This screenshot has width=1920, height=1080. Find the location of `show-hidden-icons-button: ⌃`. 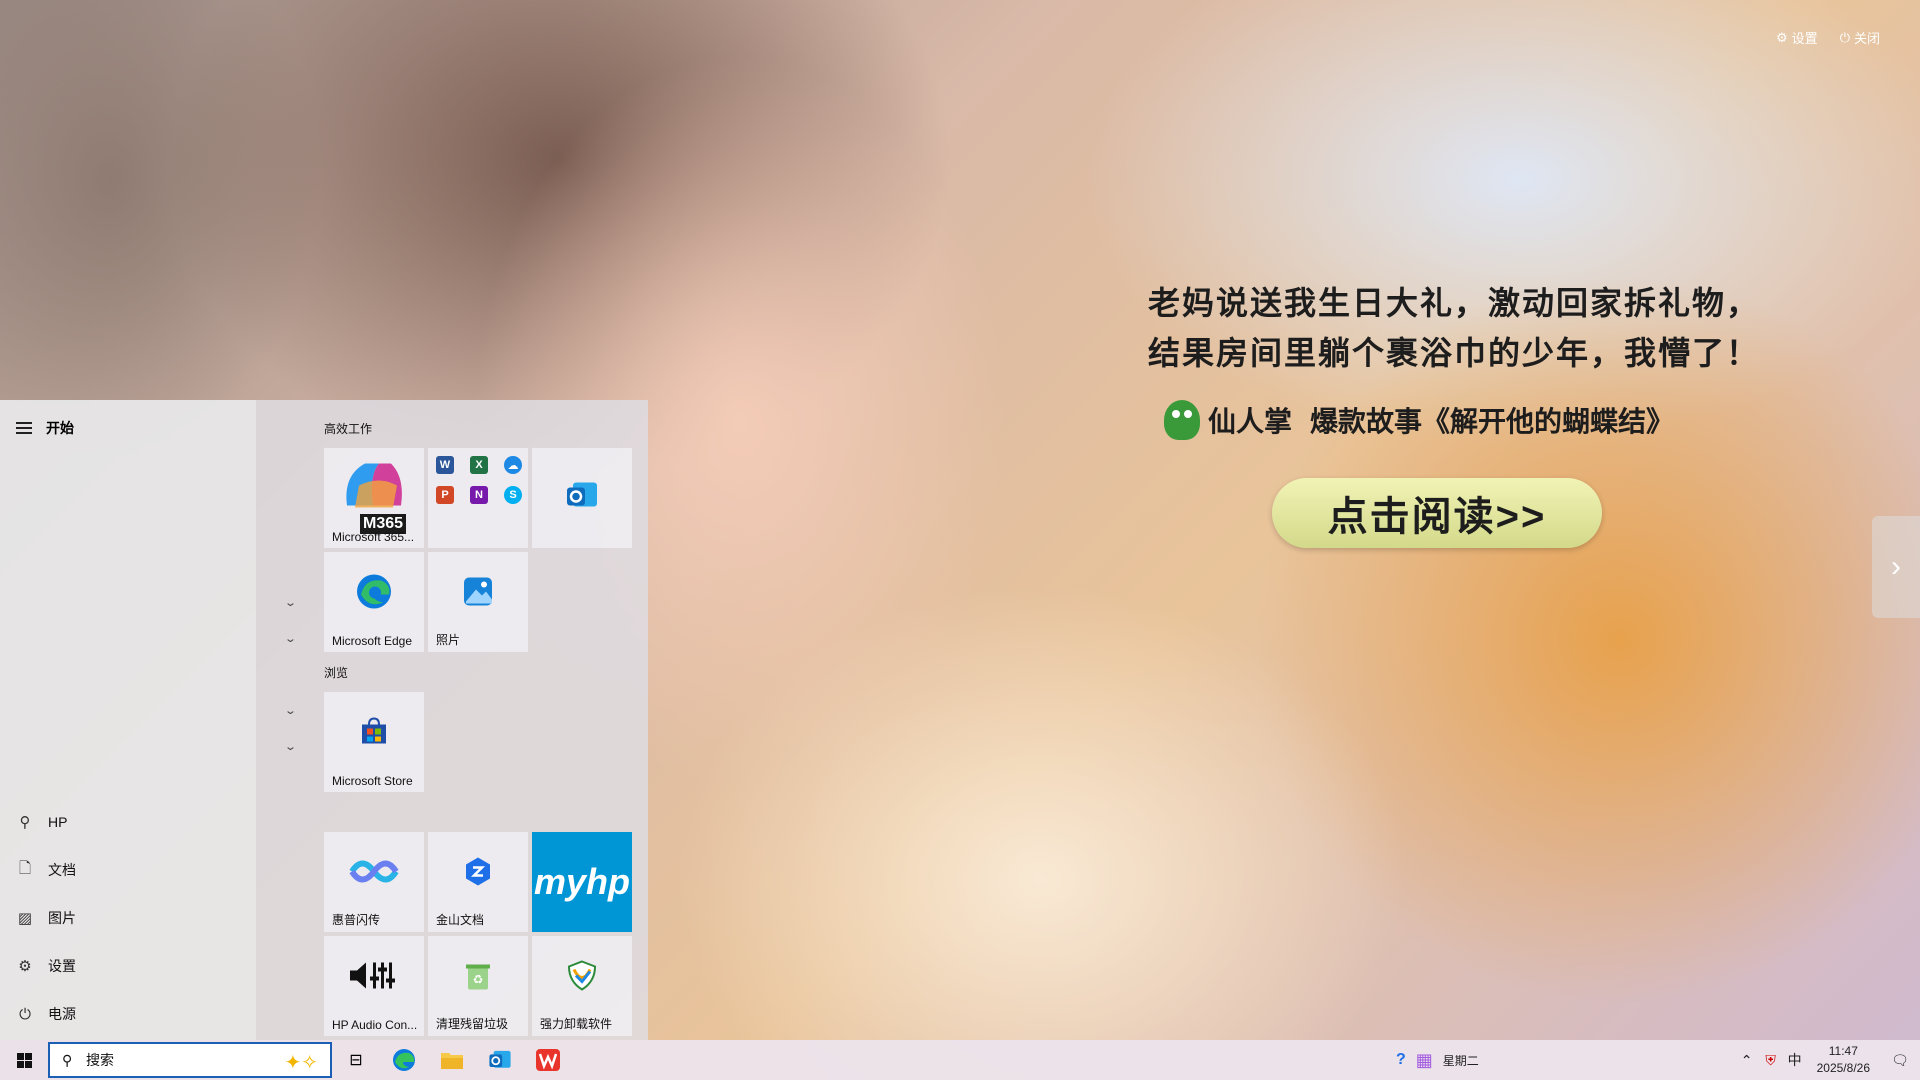

show-hidden-icons-button: ⌃ is located at coordinates (1747, 1060).